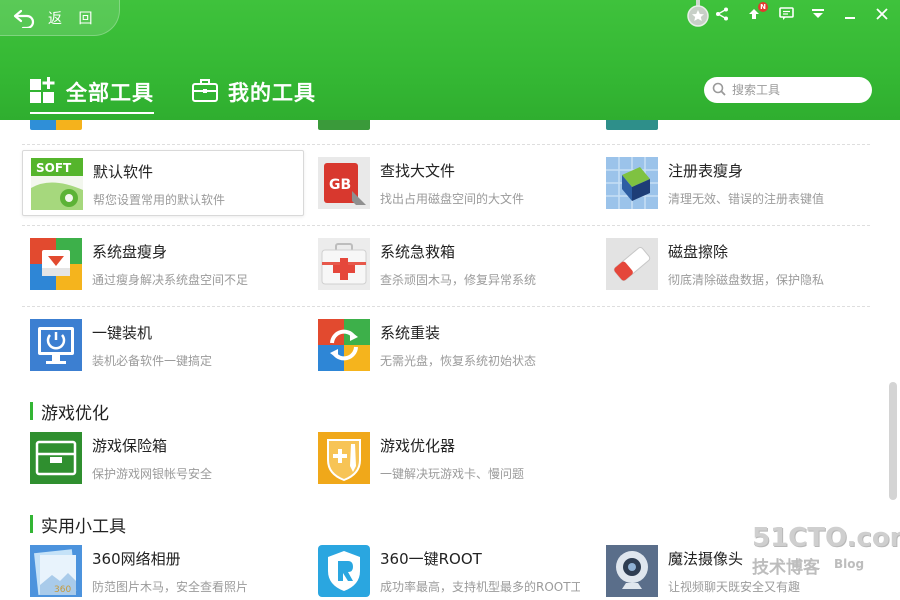 The height and width of the screenshot is (600, 900). I want to click on tool-item-system-disk-slim: 系统盘瘦身 通过瘦身解决系统盘空间不足, so click(163, 264).